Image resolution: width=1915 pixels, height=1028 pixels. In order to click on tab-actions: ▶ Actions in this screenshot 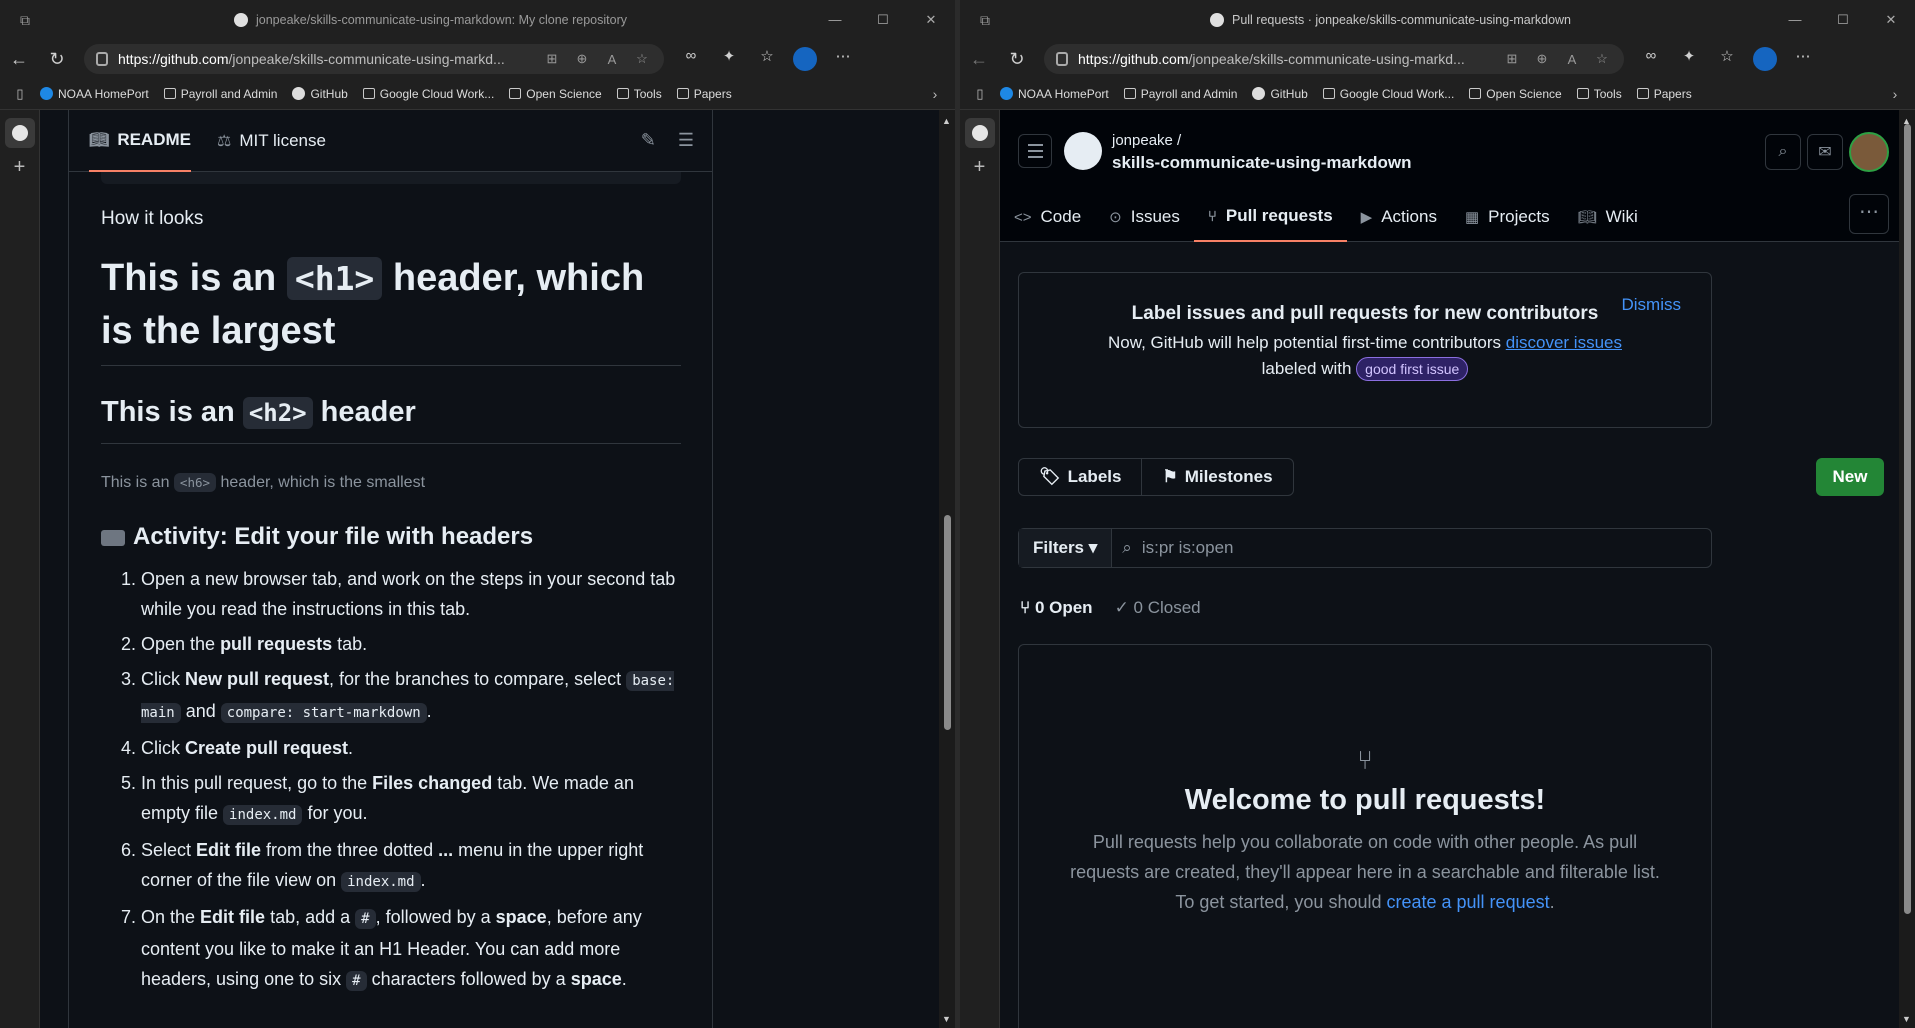, I will do `click(1399, 217)`.